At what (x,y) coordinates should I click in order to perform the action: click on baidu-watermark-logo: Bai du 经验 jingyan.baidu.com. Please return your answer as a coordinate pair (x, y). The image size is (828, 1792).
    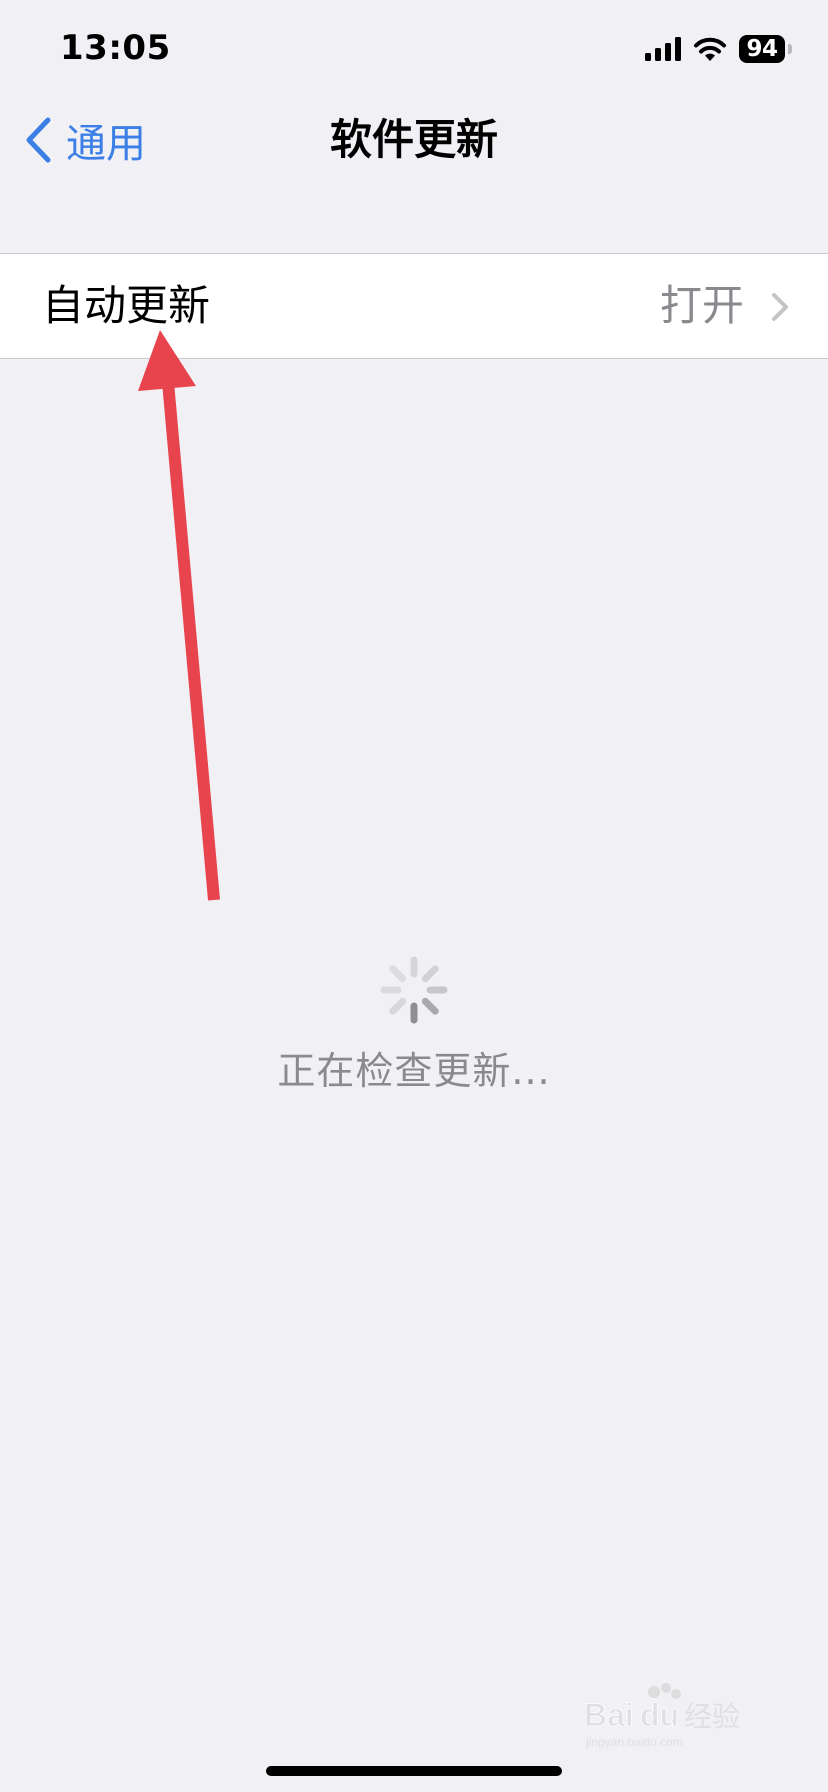
    Looking at the image, I should click on (684, 1717).